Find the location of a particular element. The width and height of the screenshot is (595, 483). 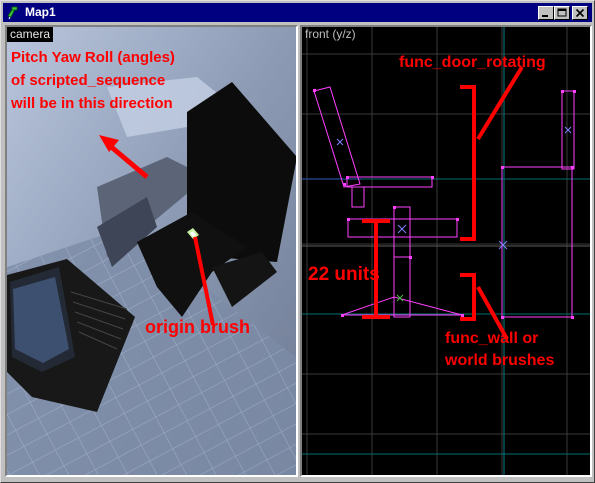

front-view-label: front (y/z) is located at coordinates (330, 34).